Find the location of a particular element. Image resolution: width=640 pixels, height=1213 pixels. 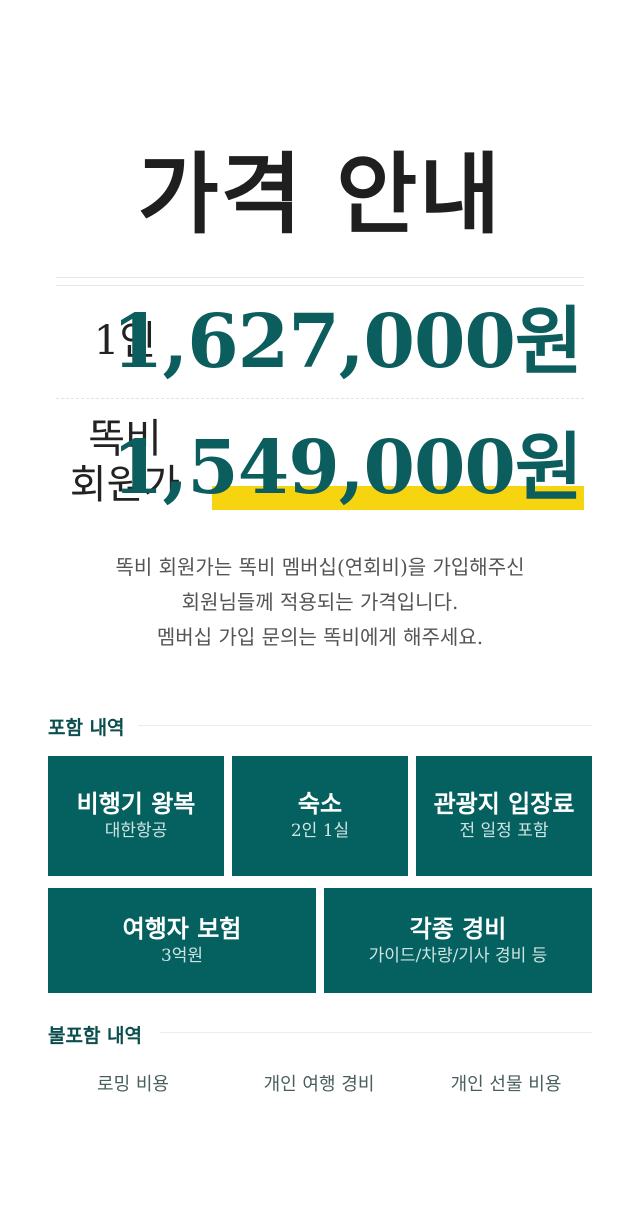

card-sub: 대한항공 is located at coordinates (136, 831).